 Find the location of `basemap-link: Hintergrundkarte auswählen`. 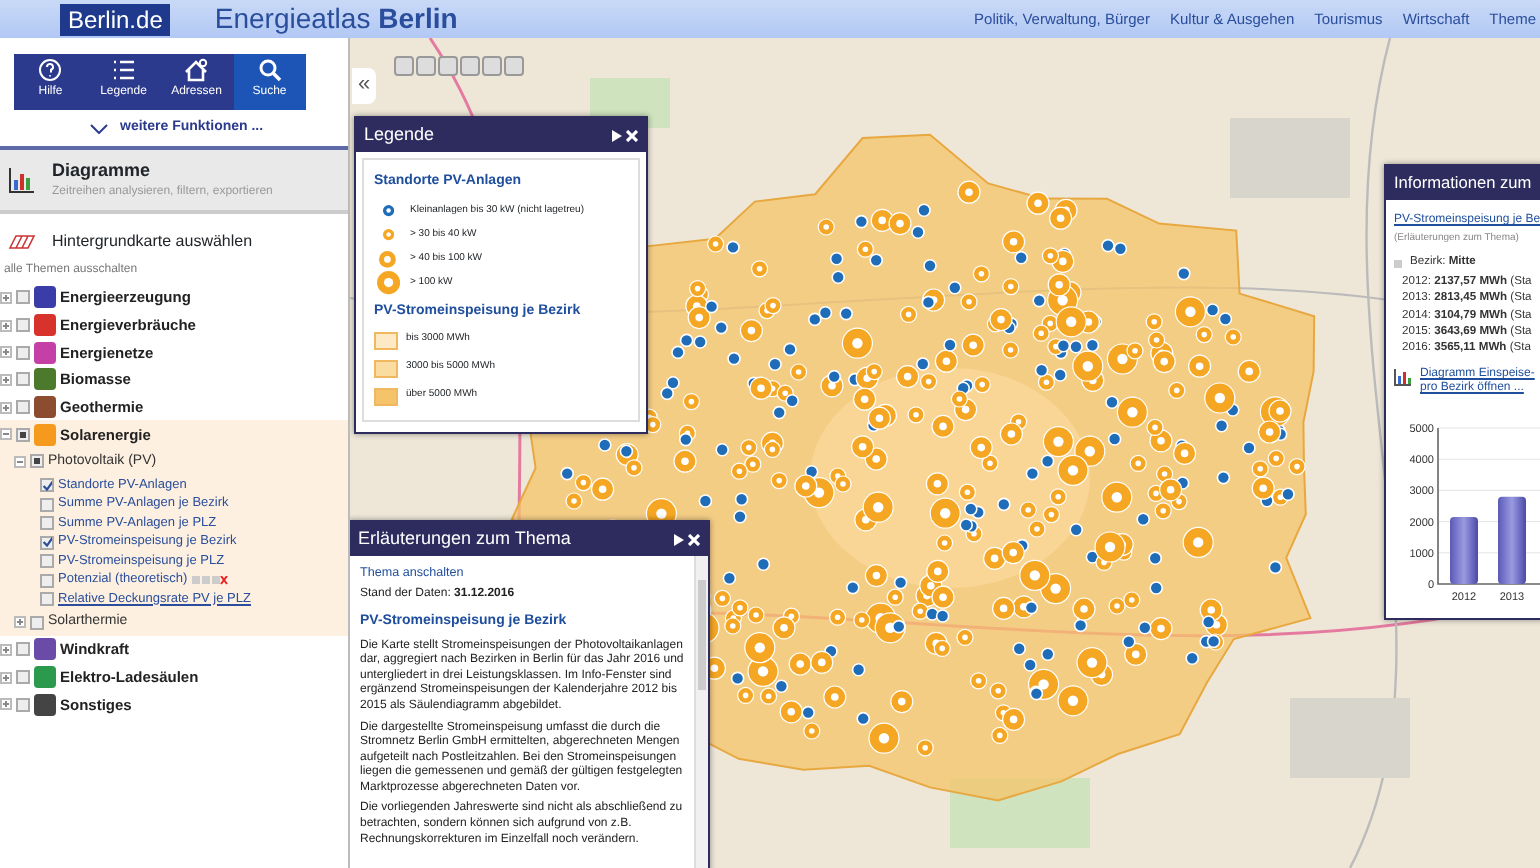

basemap-link: Hintergrundkarte auswählen is located at coordinates (152, 242).